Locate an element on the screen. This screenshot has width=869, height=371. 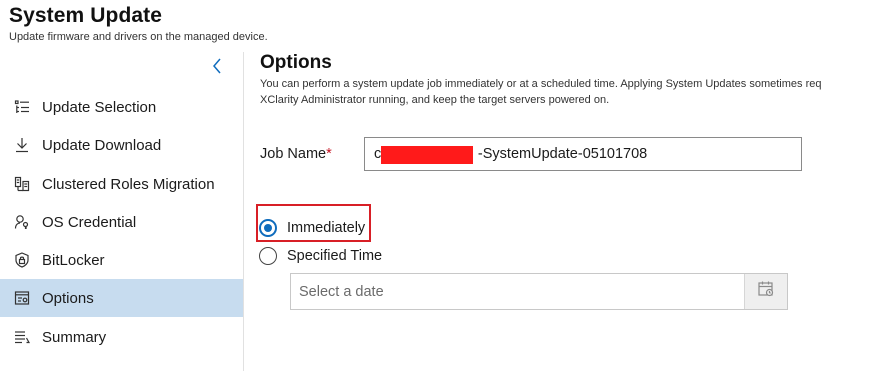
immediately-radio-option: Immediately is located at coordinates (312, 228).